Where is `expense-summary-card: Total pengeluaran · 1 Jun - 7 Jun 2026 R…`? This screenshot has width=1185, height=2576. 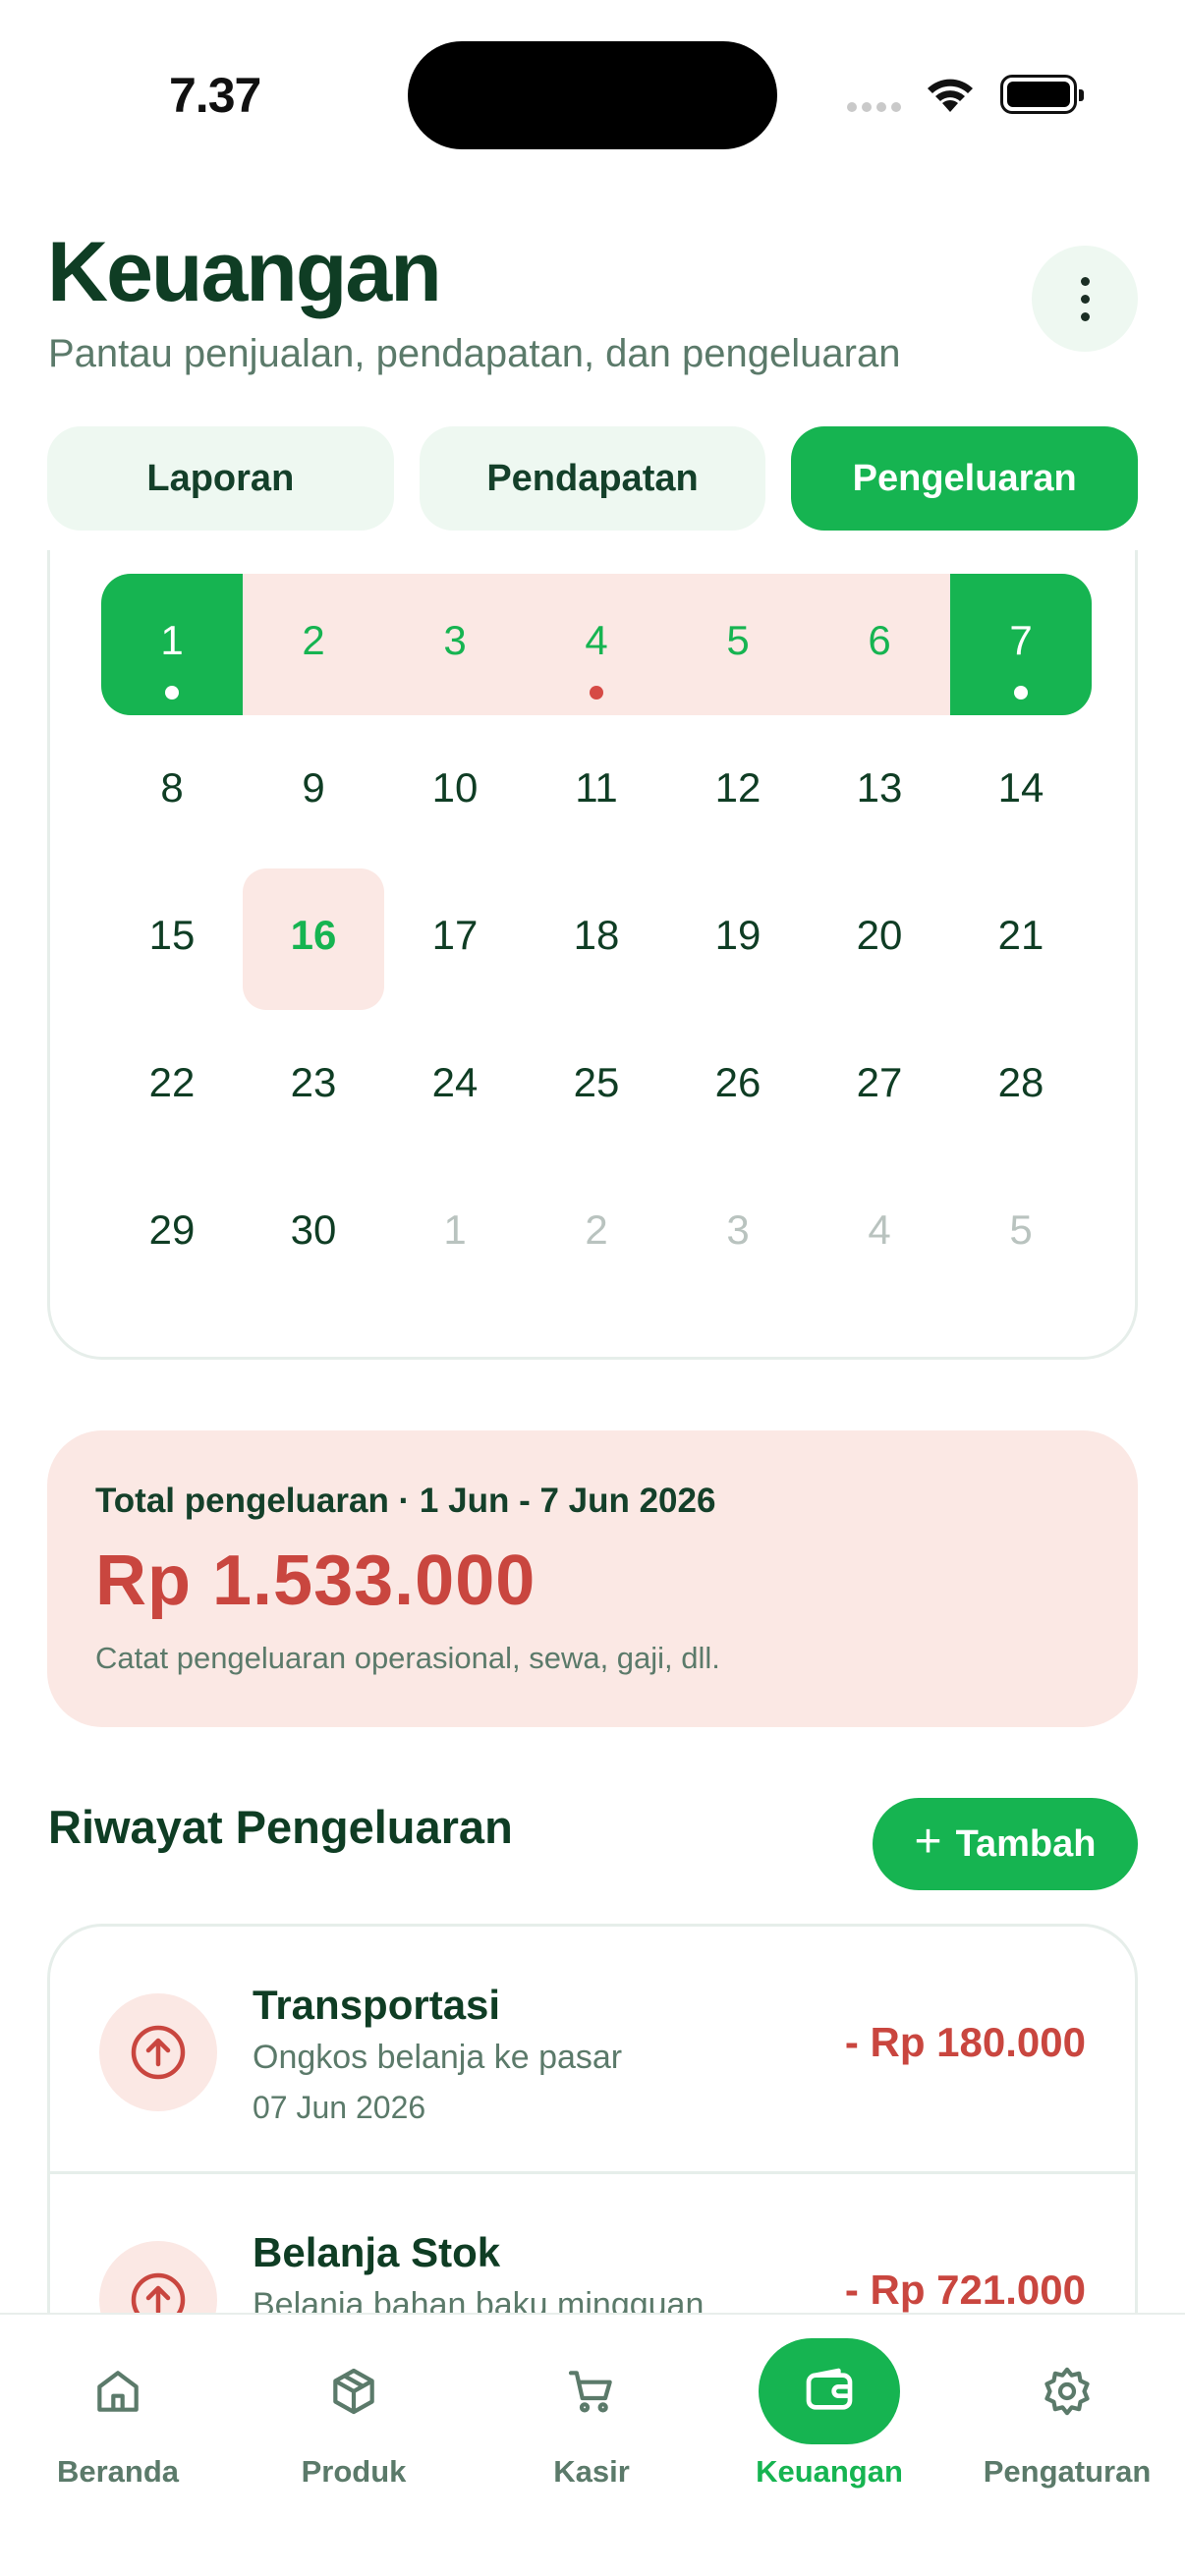 expense-summary-card: Total pengeluaran · 1 Jun - 7 Jun 2026 R… is located at coordinates (592, 1578).